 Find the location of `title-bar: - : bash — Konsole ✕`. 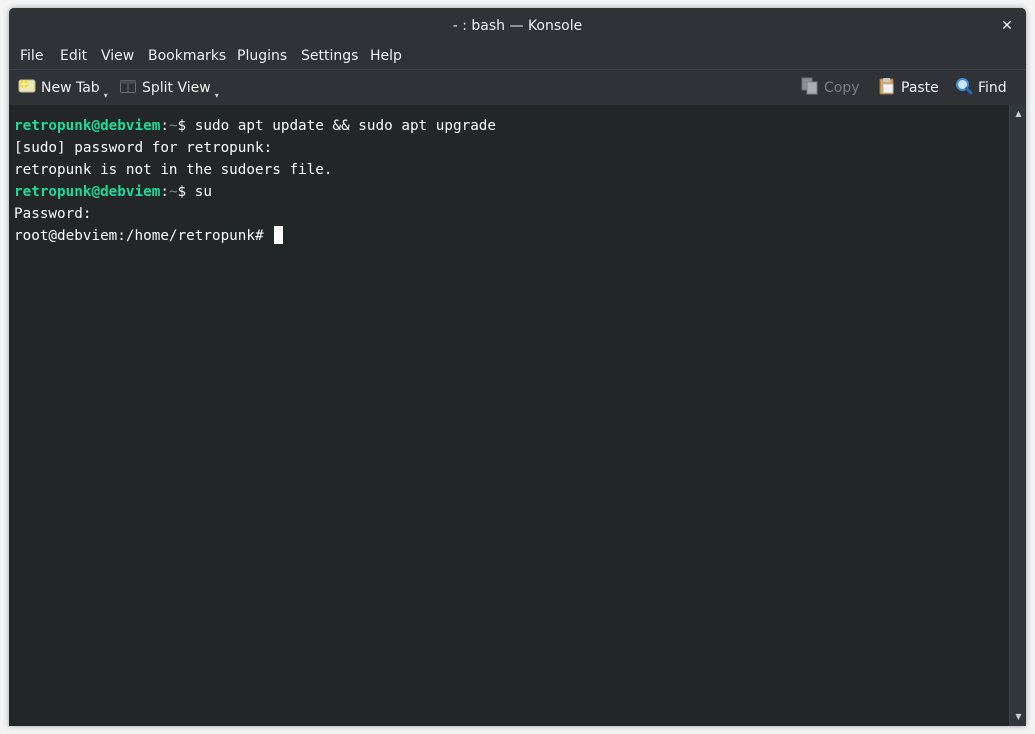

title-bar: - : bash — Konsole ✕ is located at coordinates (517, 25).